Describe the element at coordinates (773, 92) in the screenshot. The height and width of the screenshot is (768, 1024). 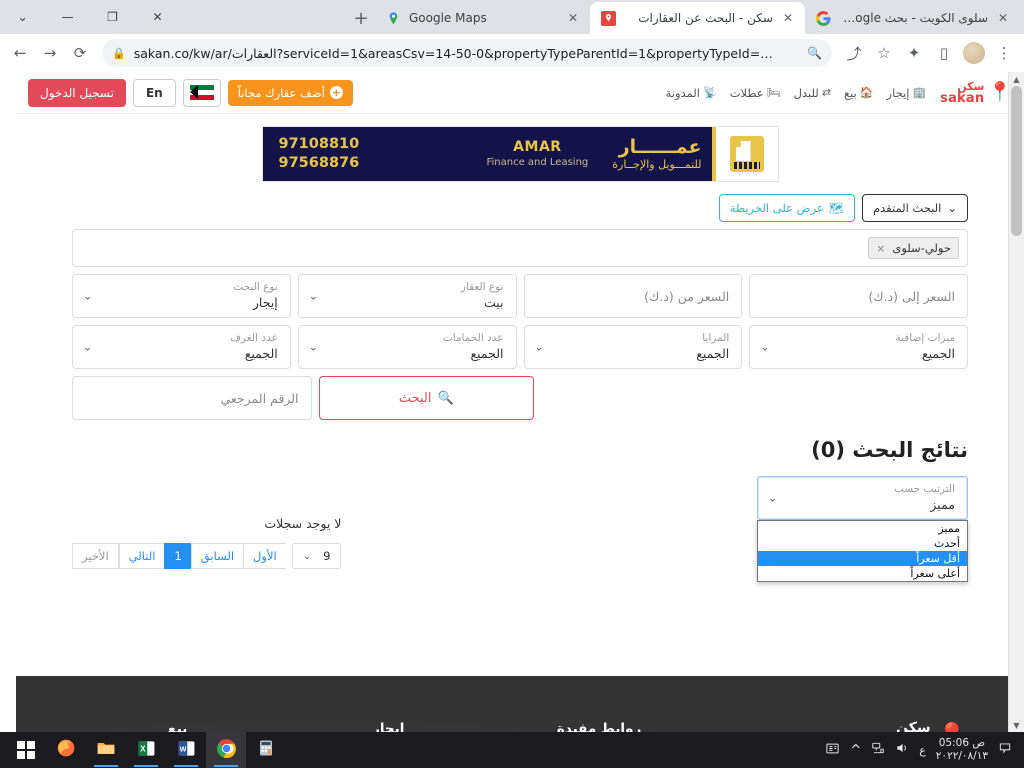
I see `bed-icon: 🛏` at that location.